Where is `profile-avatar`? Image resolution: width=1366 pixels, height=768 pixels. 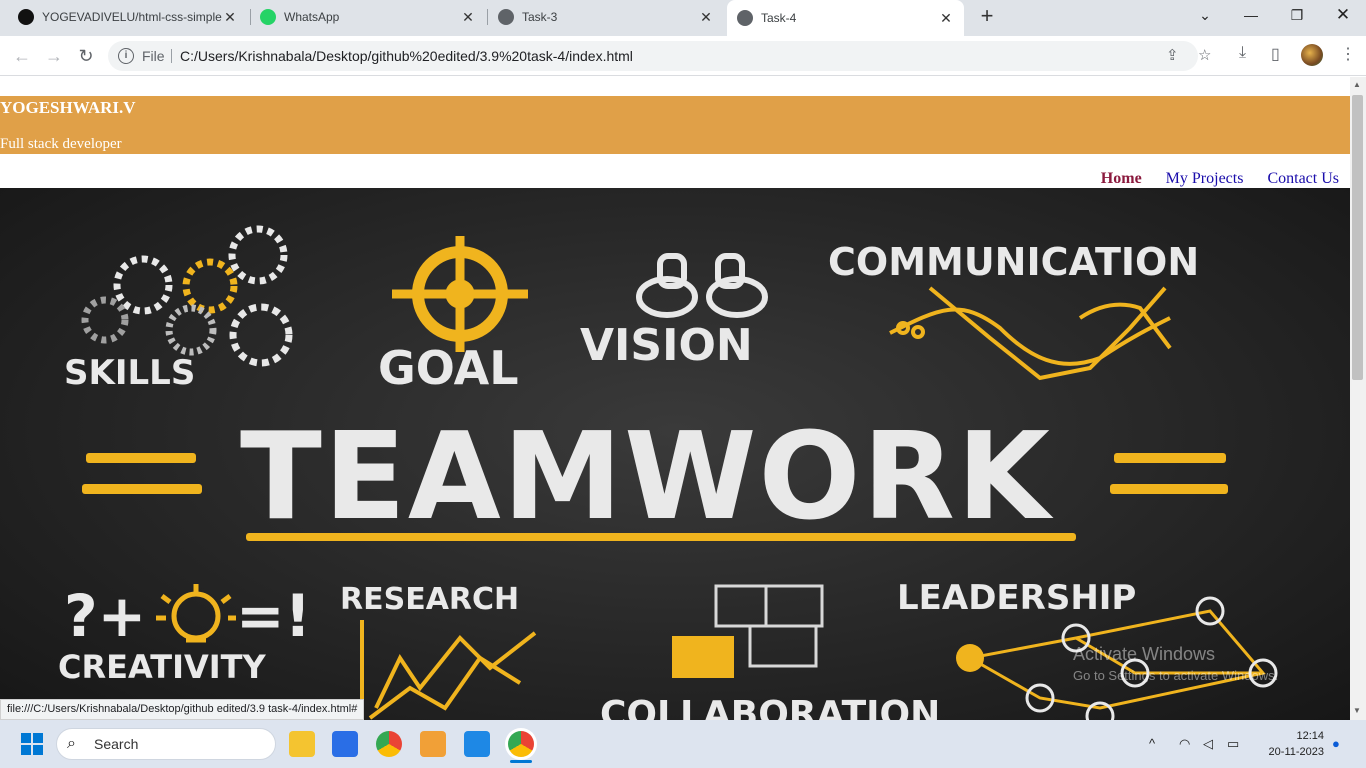
profile-avatar is located at coordinates (1312, 55).